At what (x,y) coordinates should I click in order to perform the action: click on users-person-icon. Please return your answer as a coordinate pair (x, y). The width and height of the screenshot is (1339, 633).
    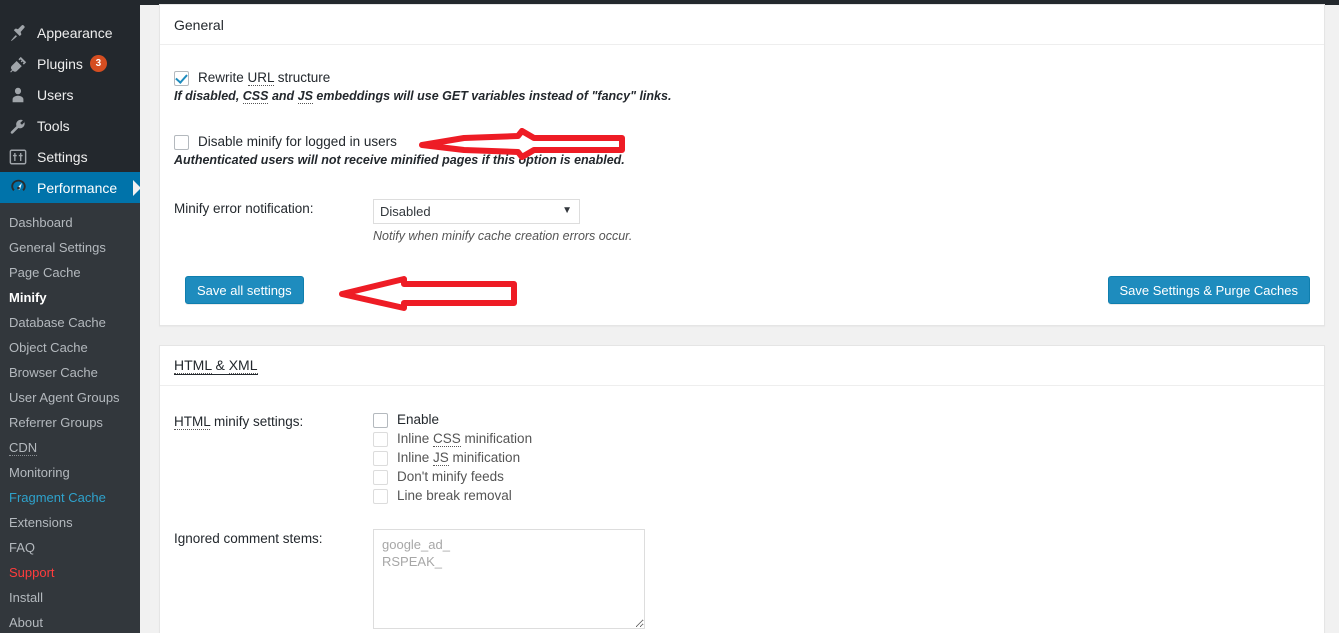
    Looking at the image, I should click on (18, 95).